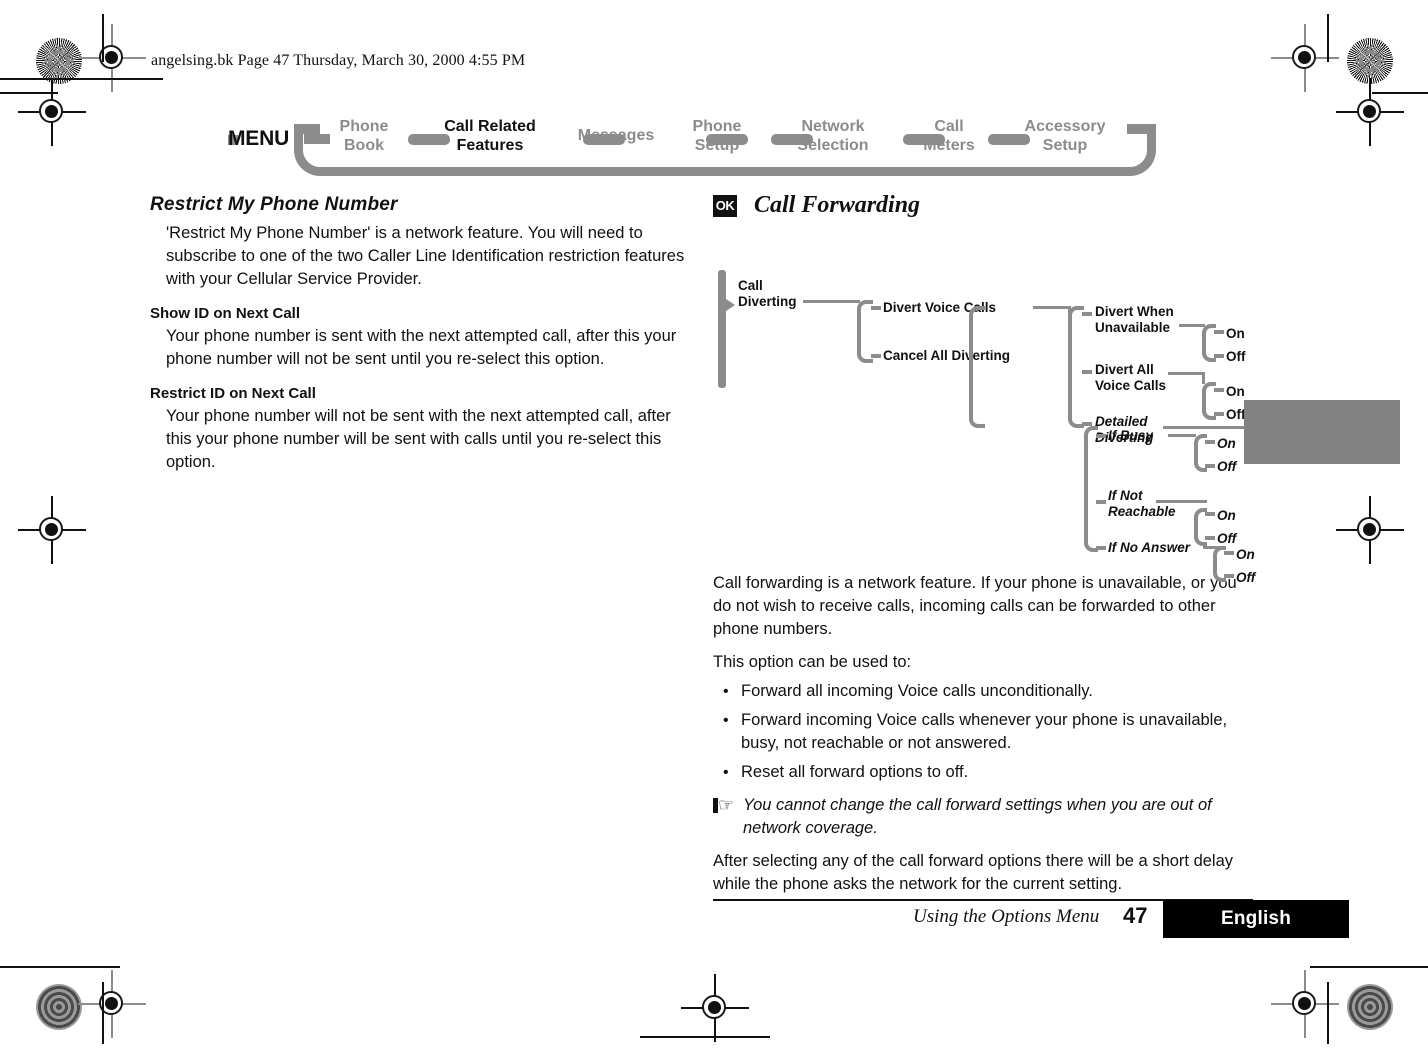 The width and height of the screenshot is (1428, 1061). I want to click on nav-item-accessory-setup: Accessory Setup, so click(1065, 136).